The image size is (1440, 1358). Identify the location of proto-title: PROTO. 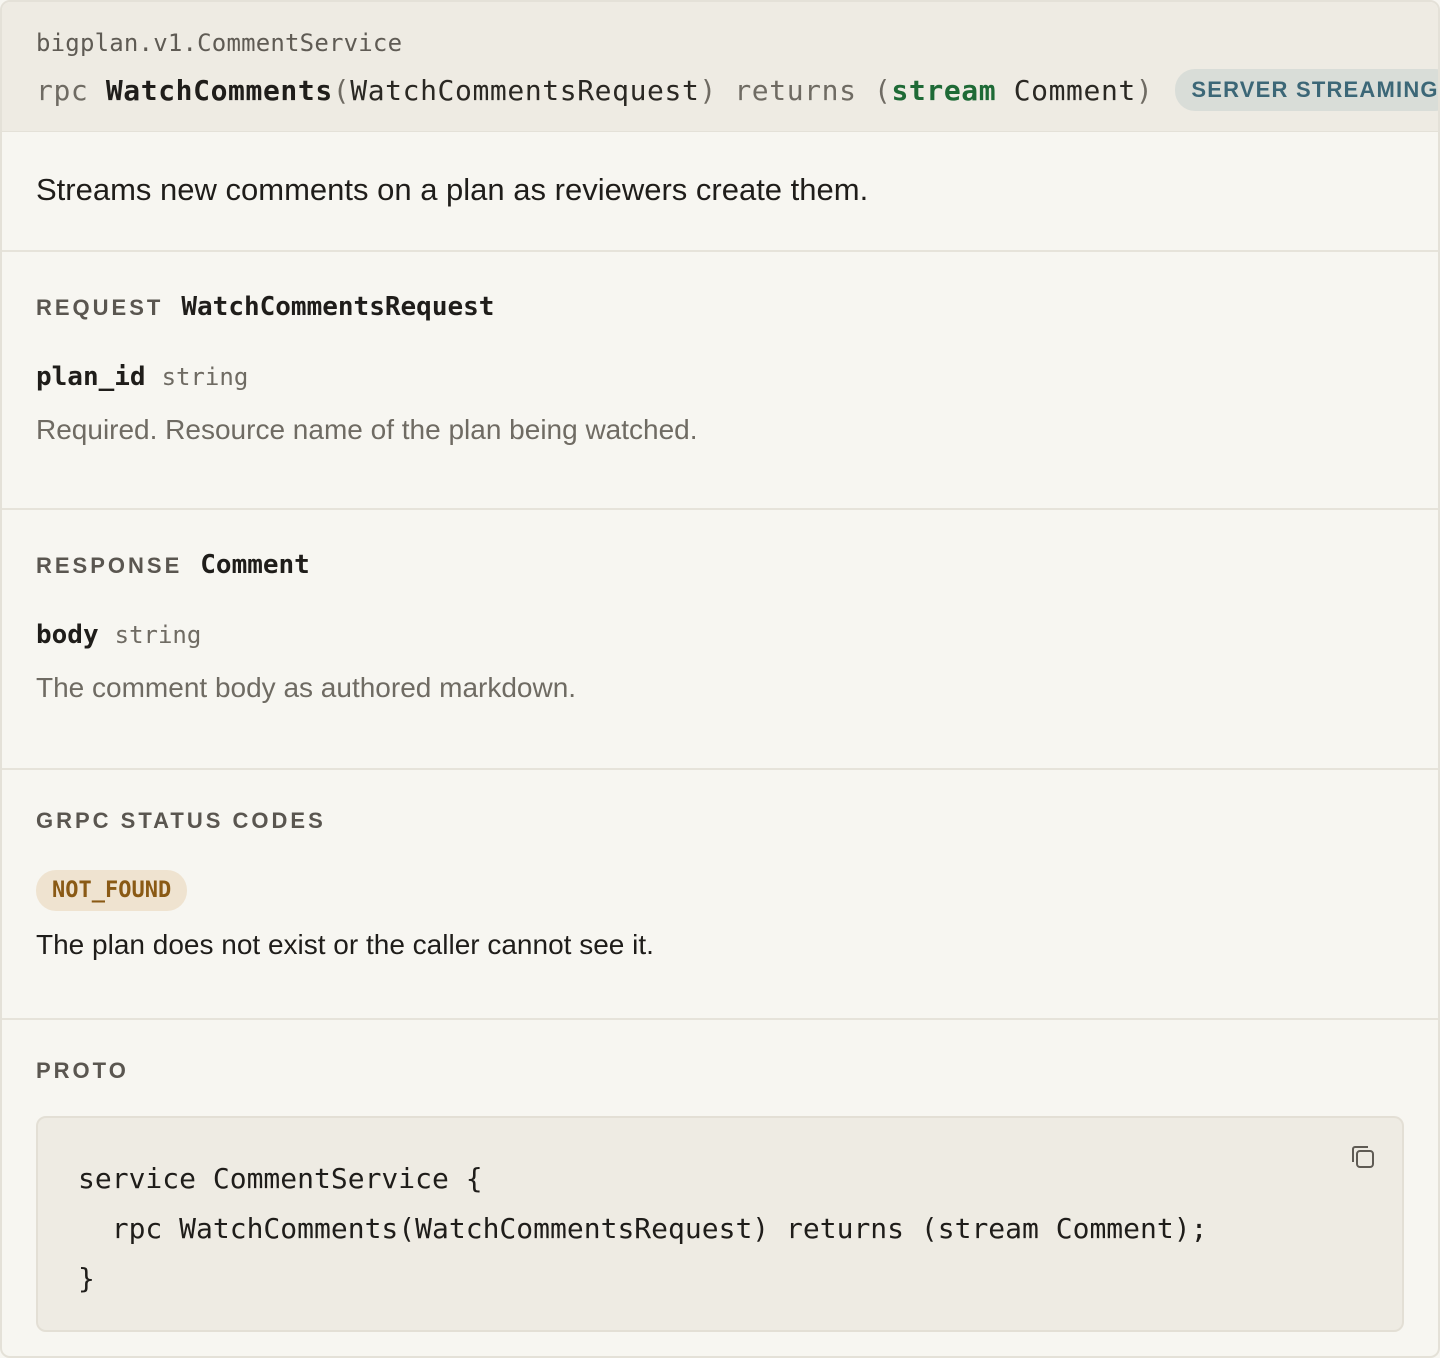
(720, 1073).